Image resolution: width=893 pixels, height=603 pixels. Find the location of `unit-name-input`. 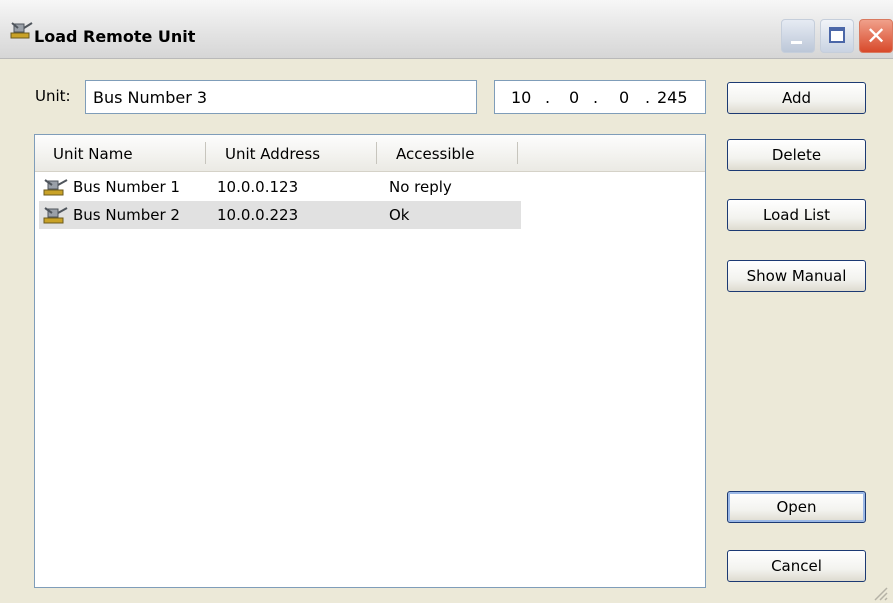

unit-name-input is located at coordinates (281, 97).